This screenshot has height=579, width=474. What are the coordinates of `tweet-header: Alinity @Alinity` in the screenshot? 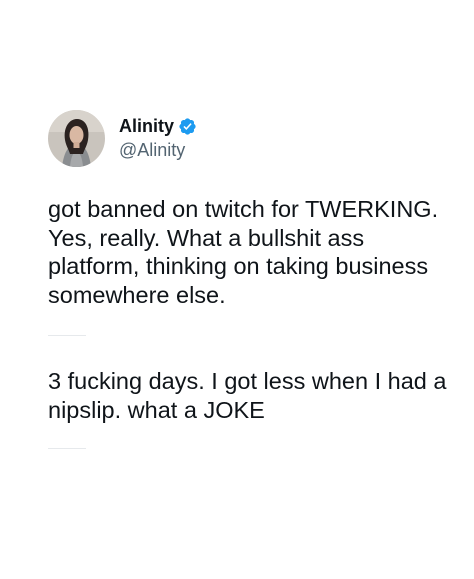 It's located at (122, 138).